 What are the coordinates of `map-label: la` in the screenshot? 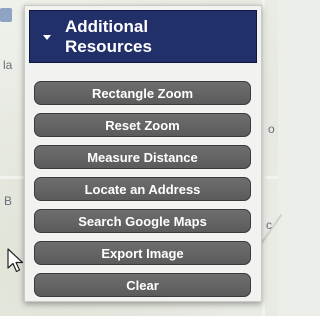 It's located at (8, 65).